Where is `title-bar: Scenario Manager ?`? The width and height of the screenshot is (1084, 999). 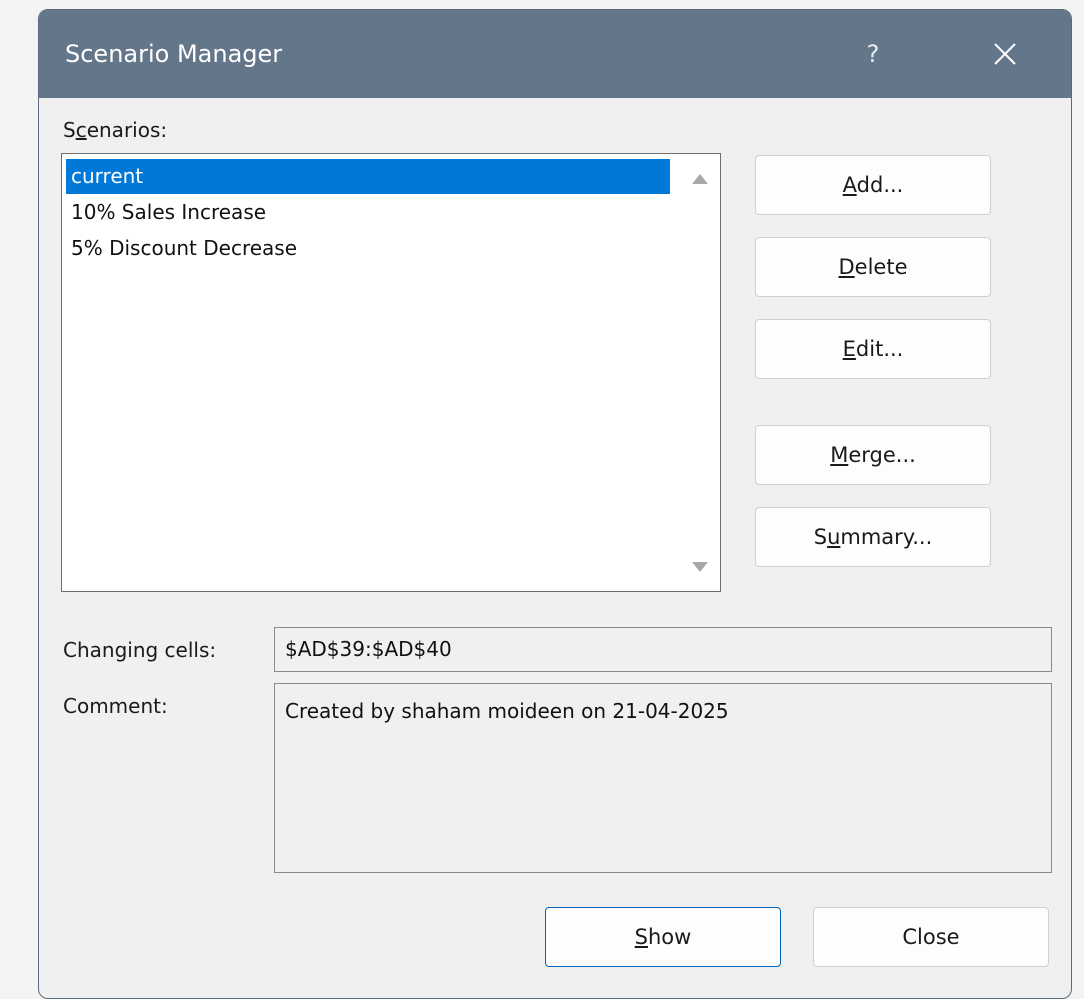
title-bar: Scenario Manager ? is located at coordinates (555, 54).